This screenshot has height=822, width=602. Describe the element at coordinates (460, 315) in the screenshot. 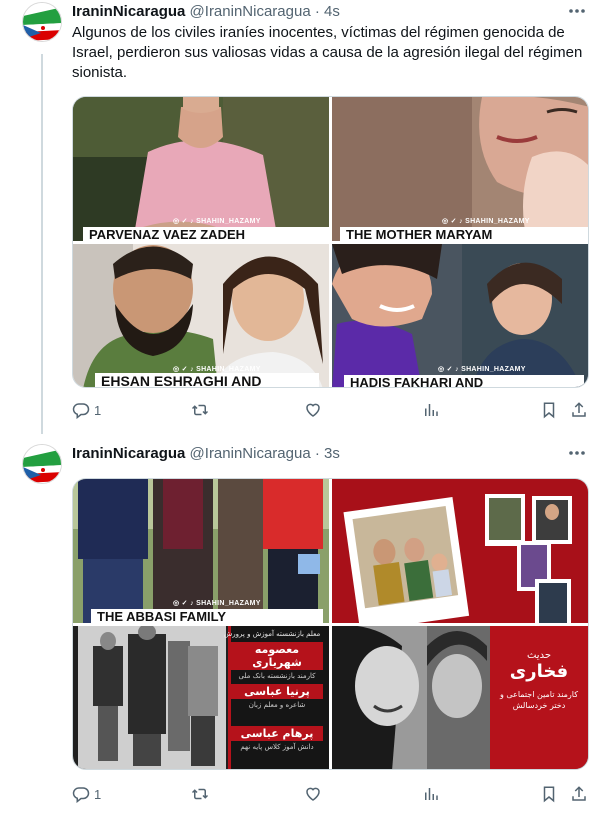

I see `media-image: ◎ ✓ ♪ SHAHIN_HAZAMY HADIS FAKHARI AND` at that location.